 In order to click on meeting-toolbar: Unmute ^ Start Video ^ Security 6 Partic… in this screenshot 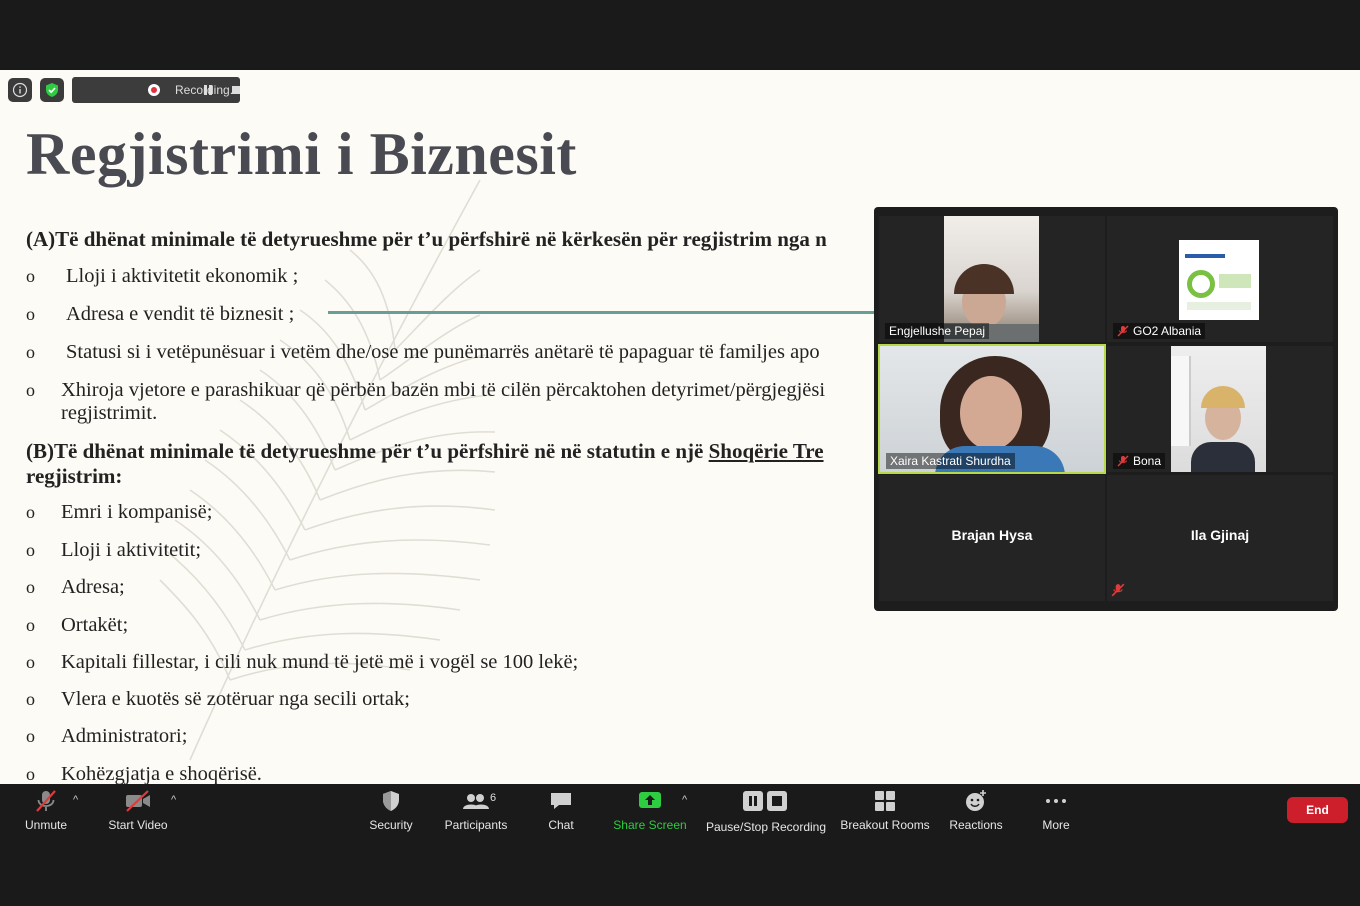, I will do `click(680, 813)`.